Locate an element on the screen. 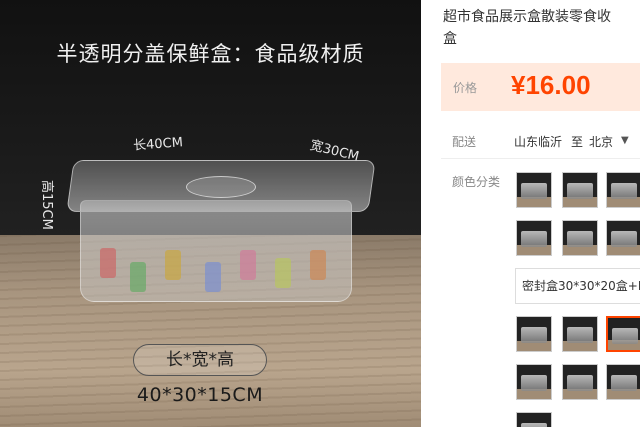  price-box: 价格 ¥16.00 is located at coordinates (540, 87).